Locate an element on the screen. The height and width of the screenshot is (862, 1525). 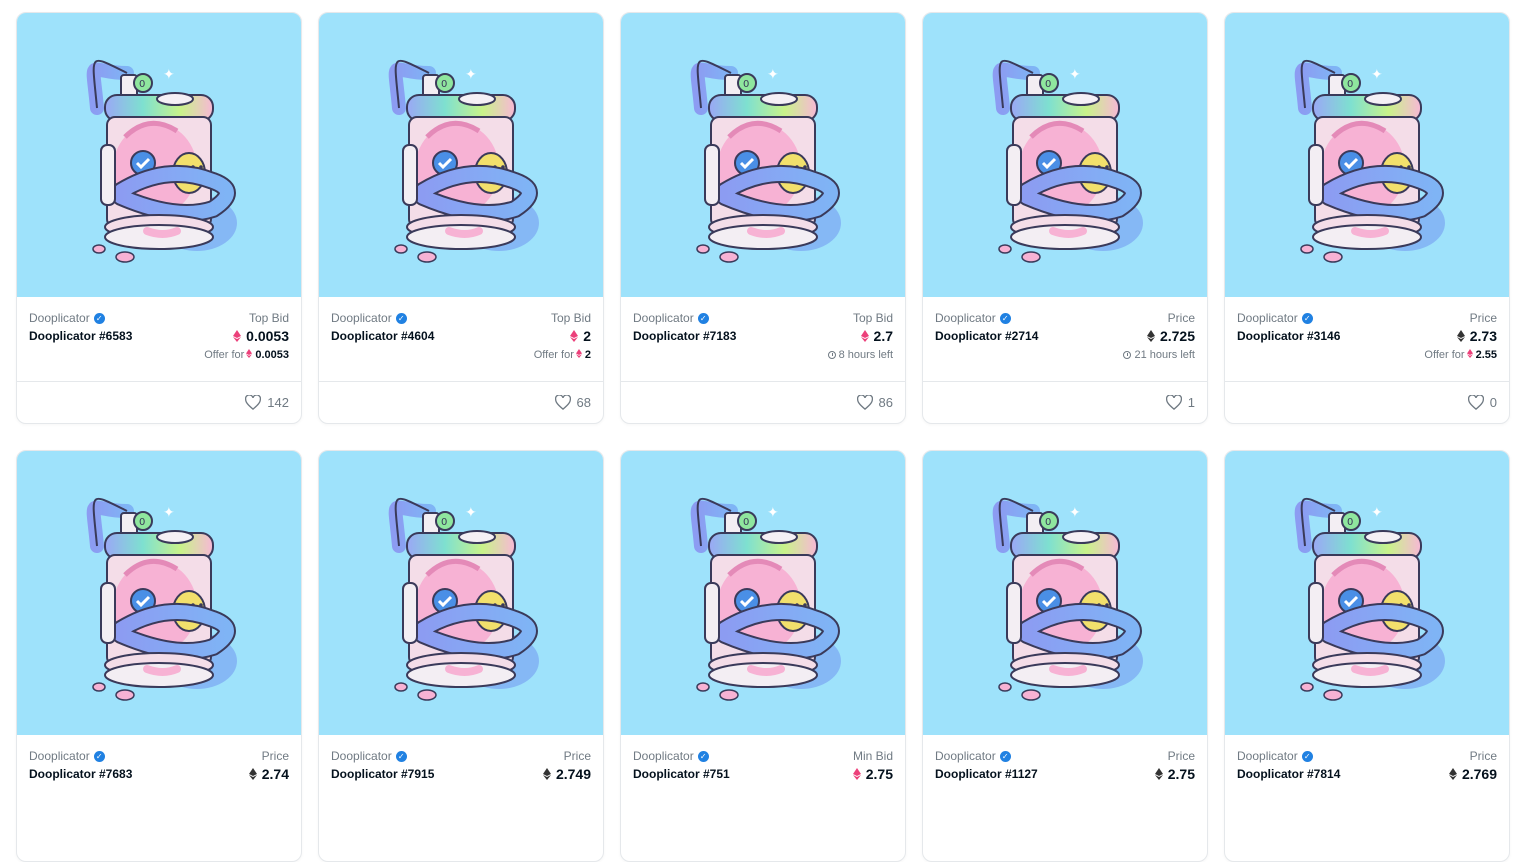
favorite-count: 142 is located at coordinates (278, 402).